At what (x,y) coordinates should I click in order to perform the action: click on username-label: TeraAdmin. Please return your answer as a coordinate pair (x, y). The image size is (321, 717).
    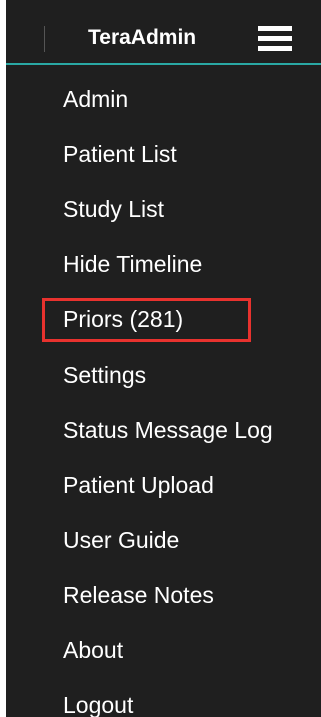
    Looking at the image, I should click on (142, 38).